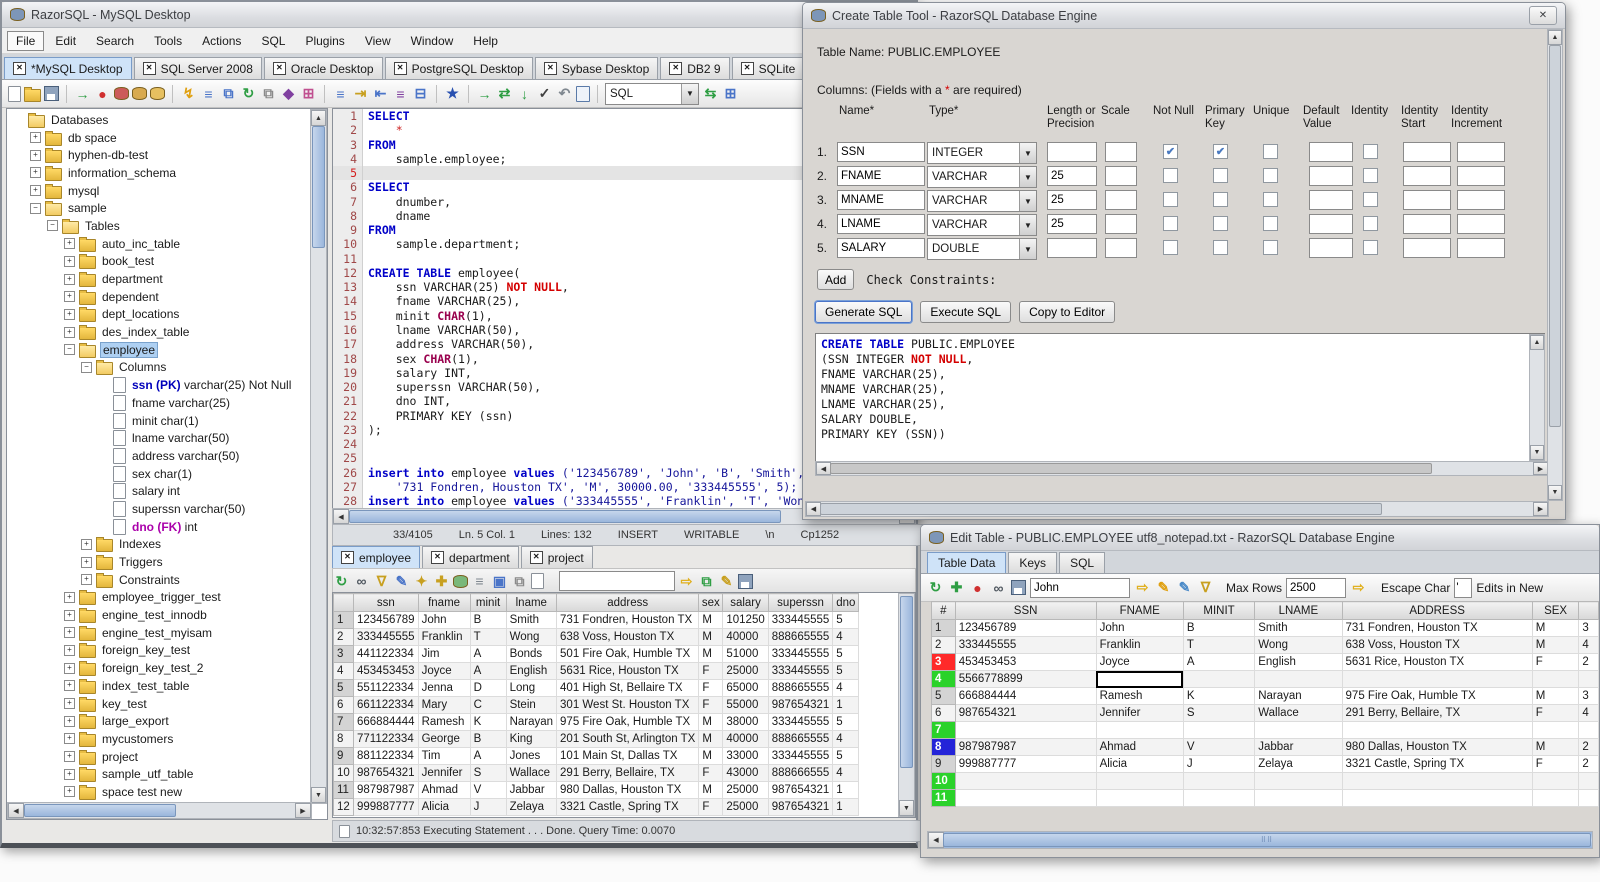 Image resolution: width=1600 pixels, height=882 pixels. What do you see at coordinates (565, 516) in the screenshot?
I see `editor-hscroll-thumb` at bounding box center [565, 516].